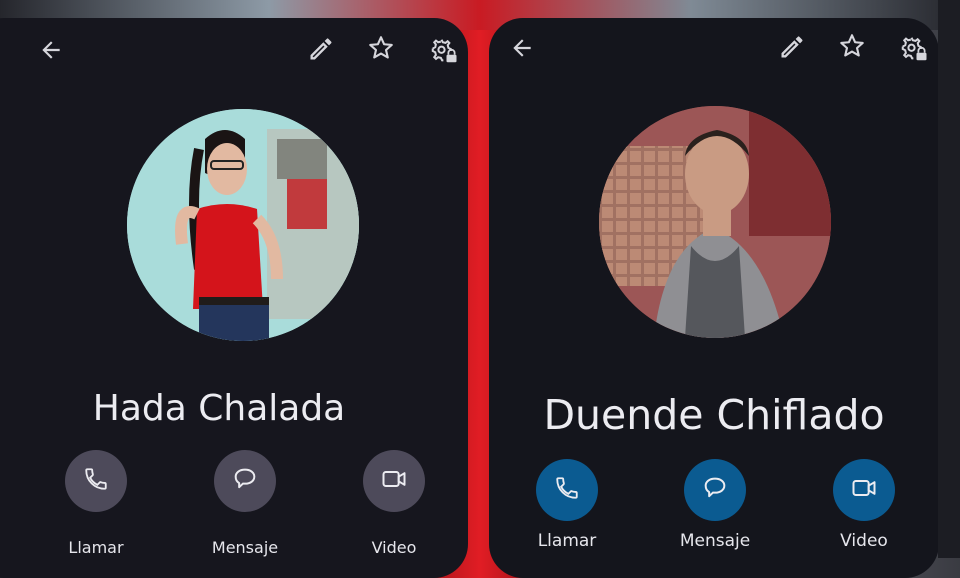  Describe the element at coordinates (219, 408) in the screenshot. I see `contact-name: Hada Chalada` at that location.